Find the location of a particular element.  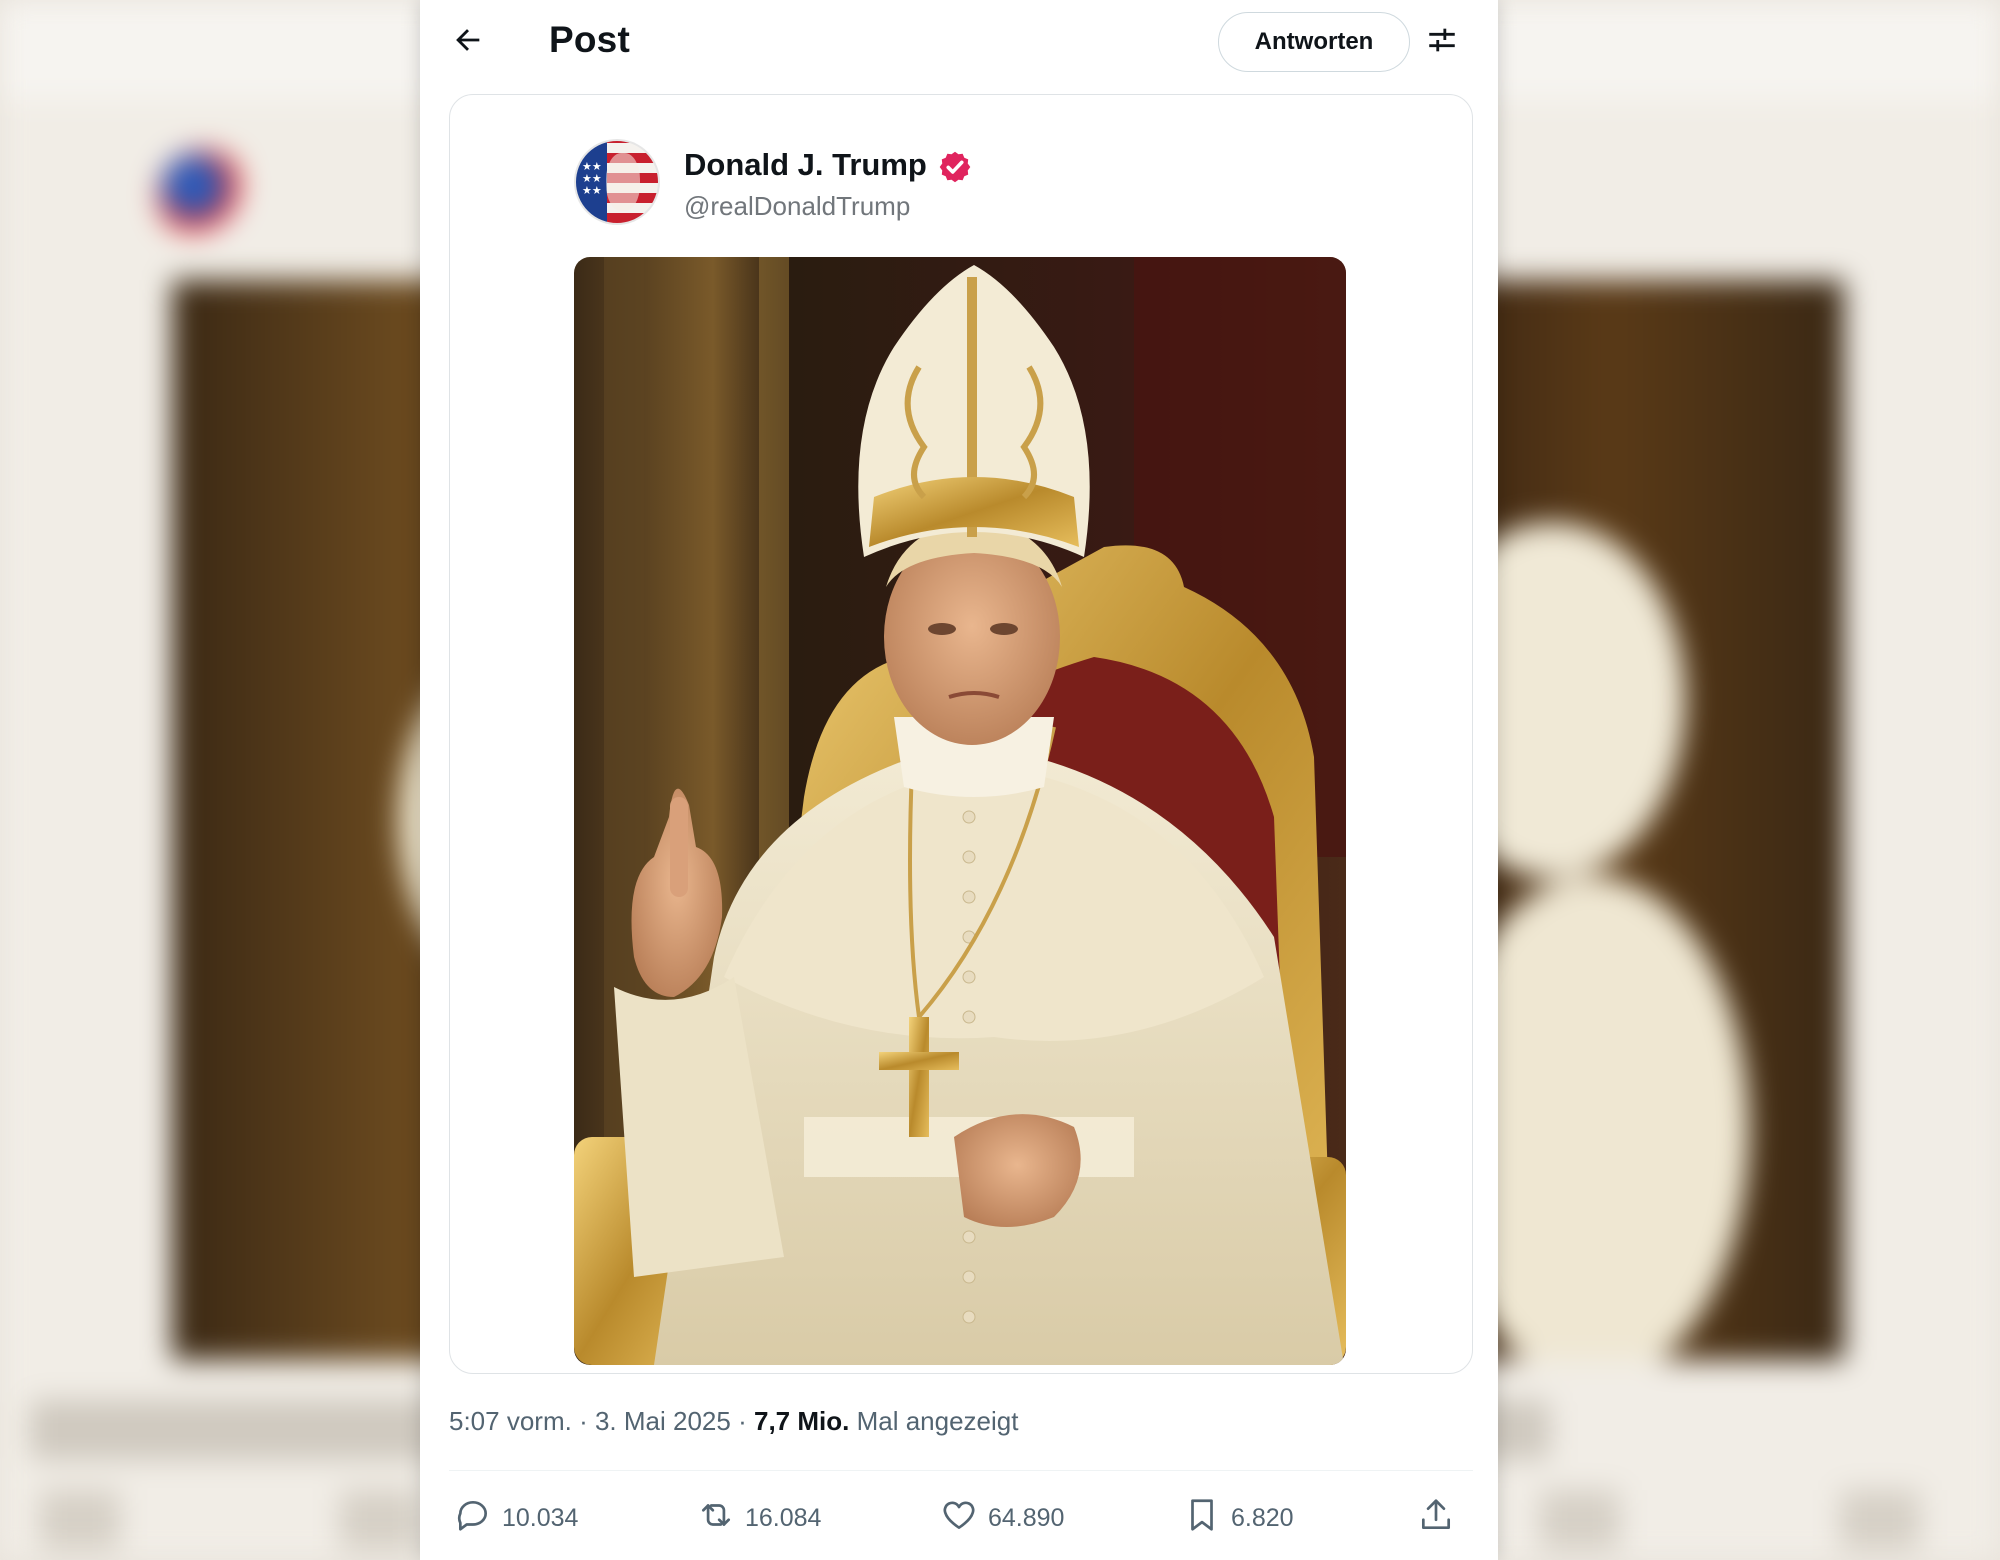

like-count: 64.890 is located at coordinates (1026, 1517).